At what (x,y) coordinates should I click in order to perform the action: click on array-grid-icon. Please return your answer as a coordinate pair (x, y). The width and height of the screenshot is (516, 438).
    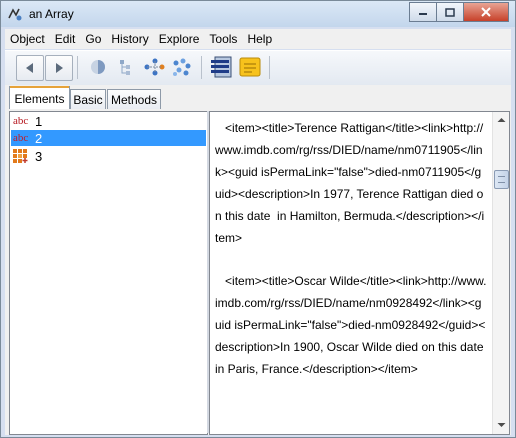
    Looking at the image, I should click on (20, 156).